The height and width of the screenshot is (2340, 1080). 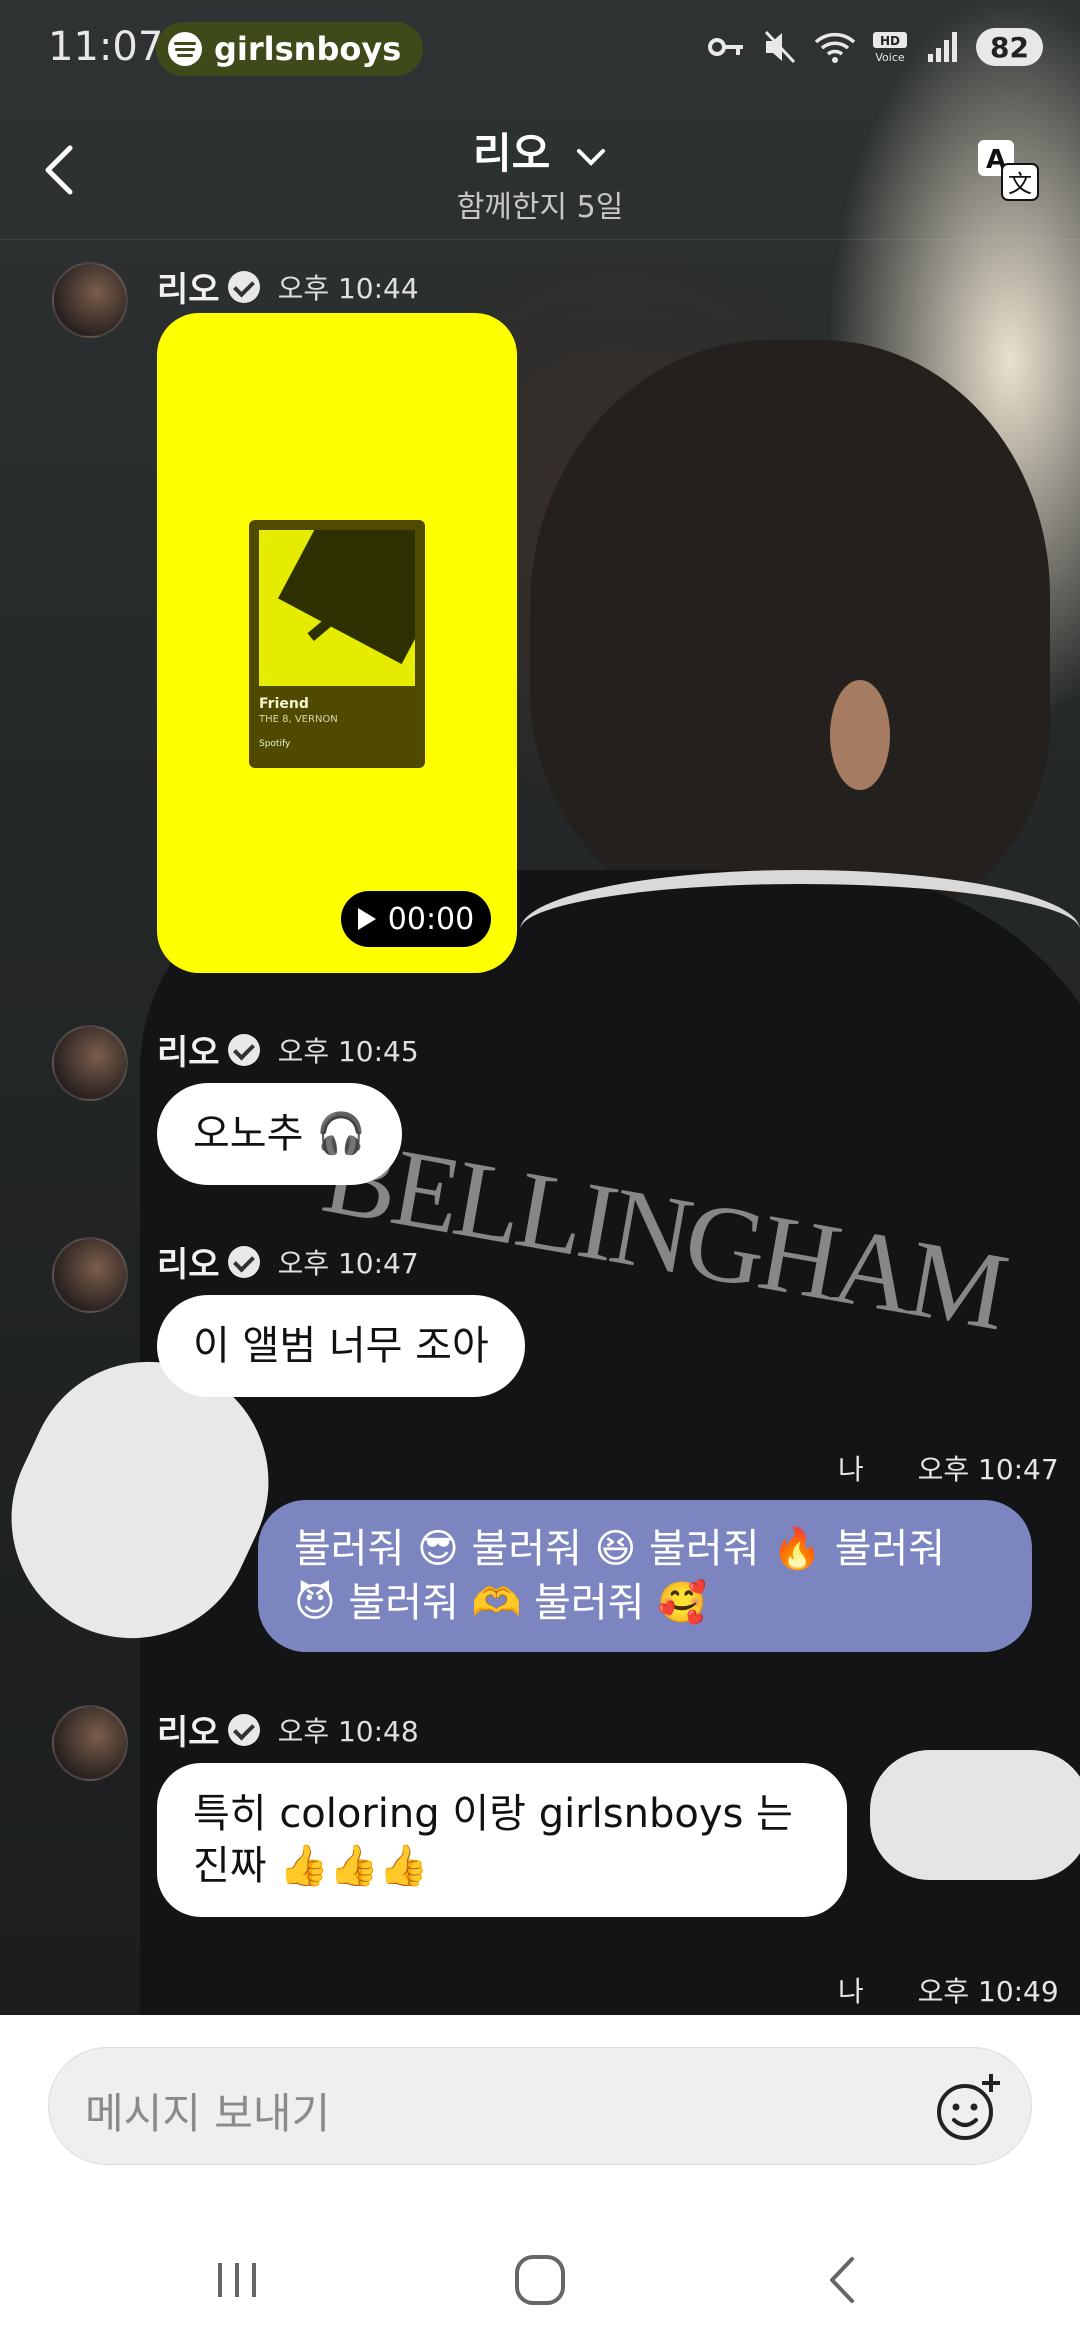 I want to click on message-header: 리오 오후 10:48, so click(x=288, y=1729).